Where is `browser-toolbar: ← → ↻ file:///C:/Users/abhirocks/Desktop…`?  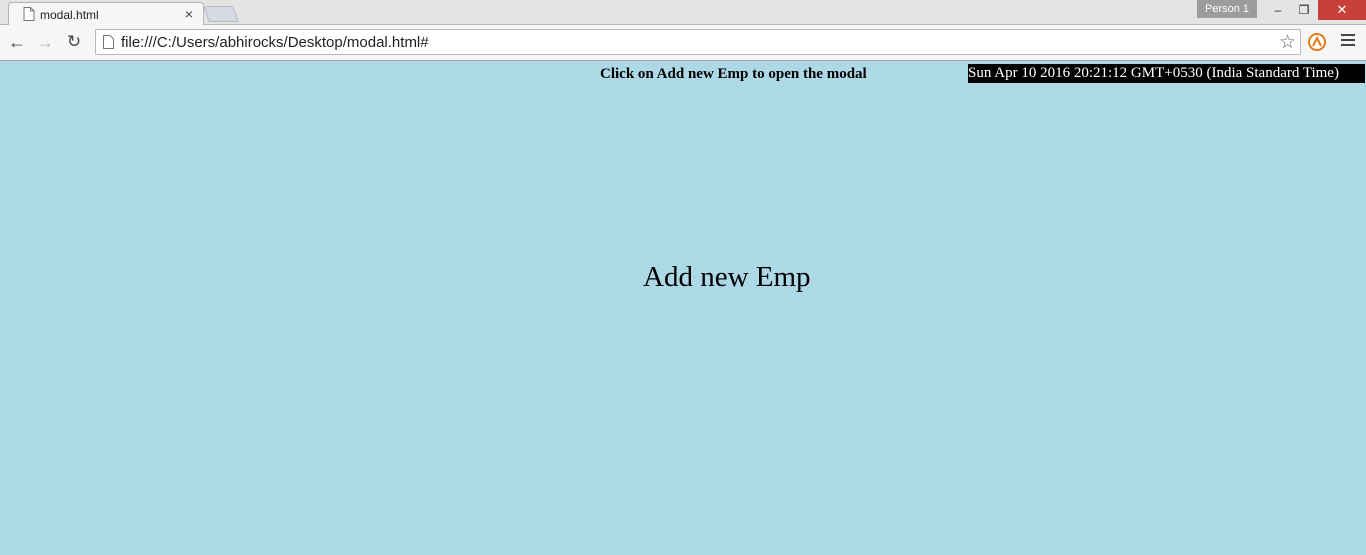 browser-toolbar: ← → ↻ file:///C:/Users/abhirocks/Desktop… is located at coordinates (683, 43).